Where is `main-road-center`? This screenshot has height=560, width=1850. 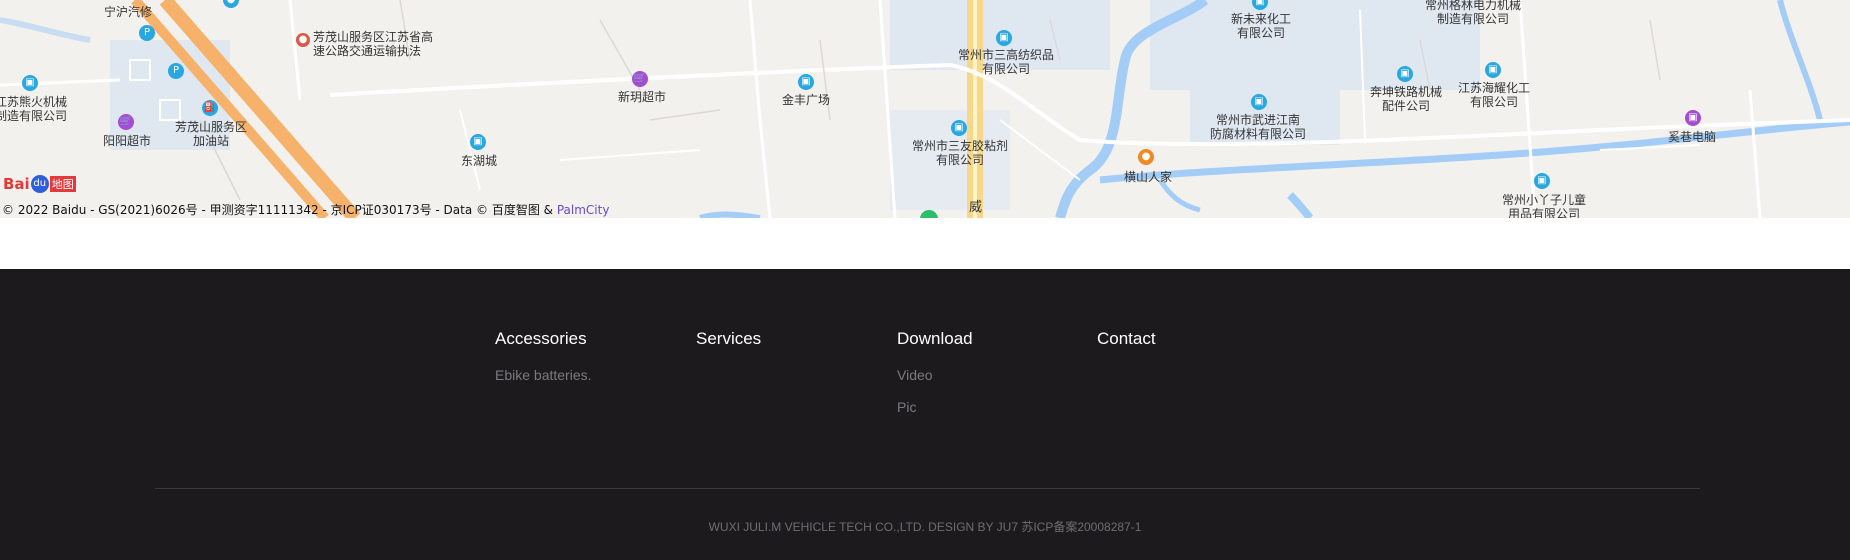 main-road-center is located at coordinates (975, 109).